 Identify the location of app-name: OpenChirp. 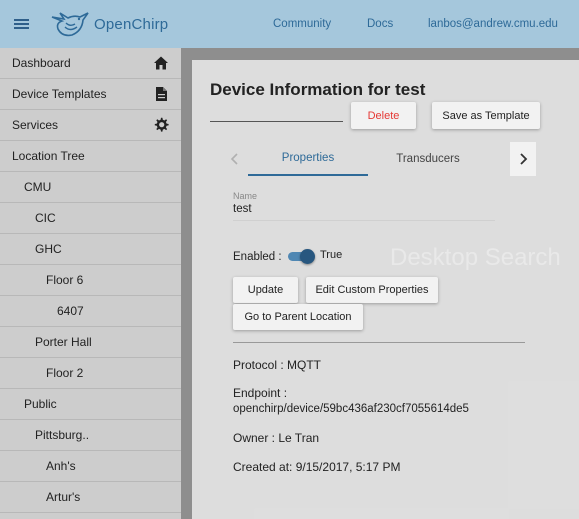
(131, 24).